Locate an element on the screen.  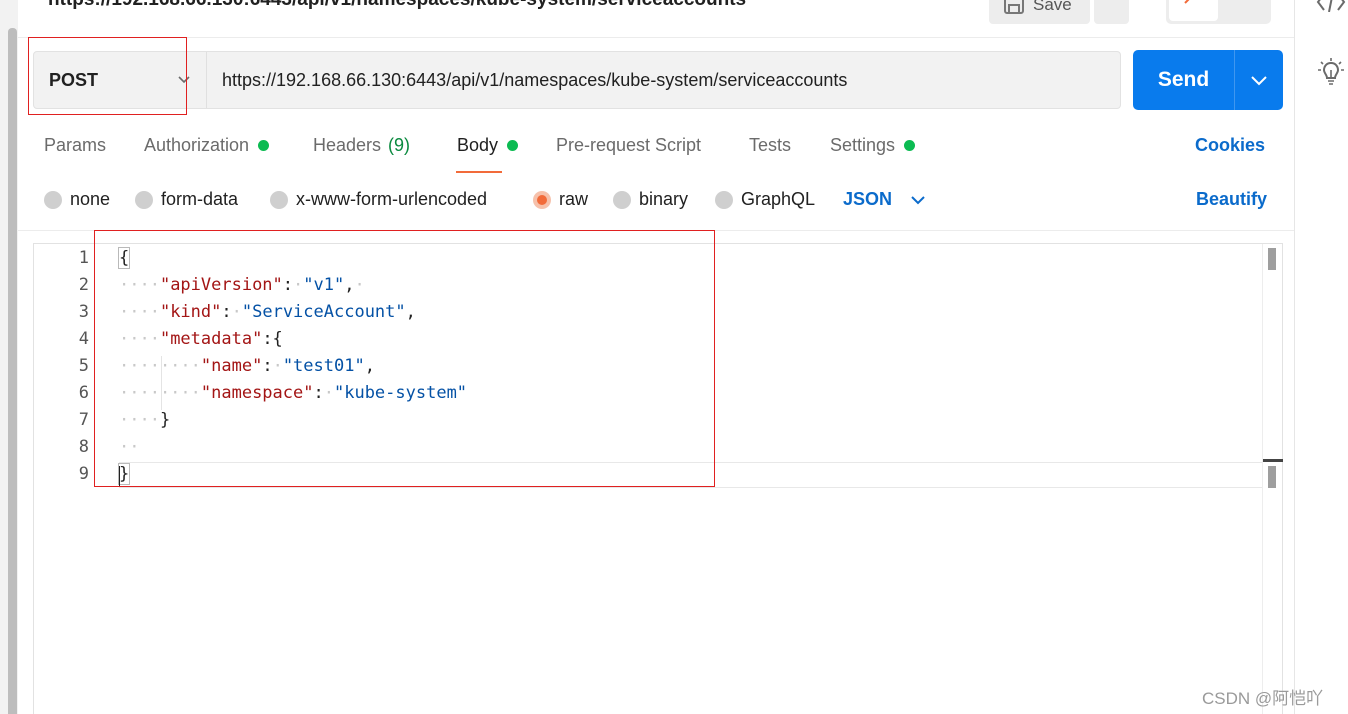
tab-pre-request-script: Pre-request Script is located at coordinates (628, 145).